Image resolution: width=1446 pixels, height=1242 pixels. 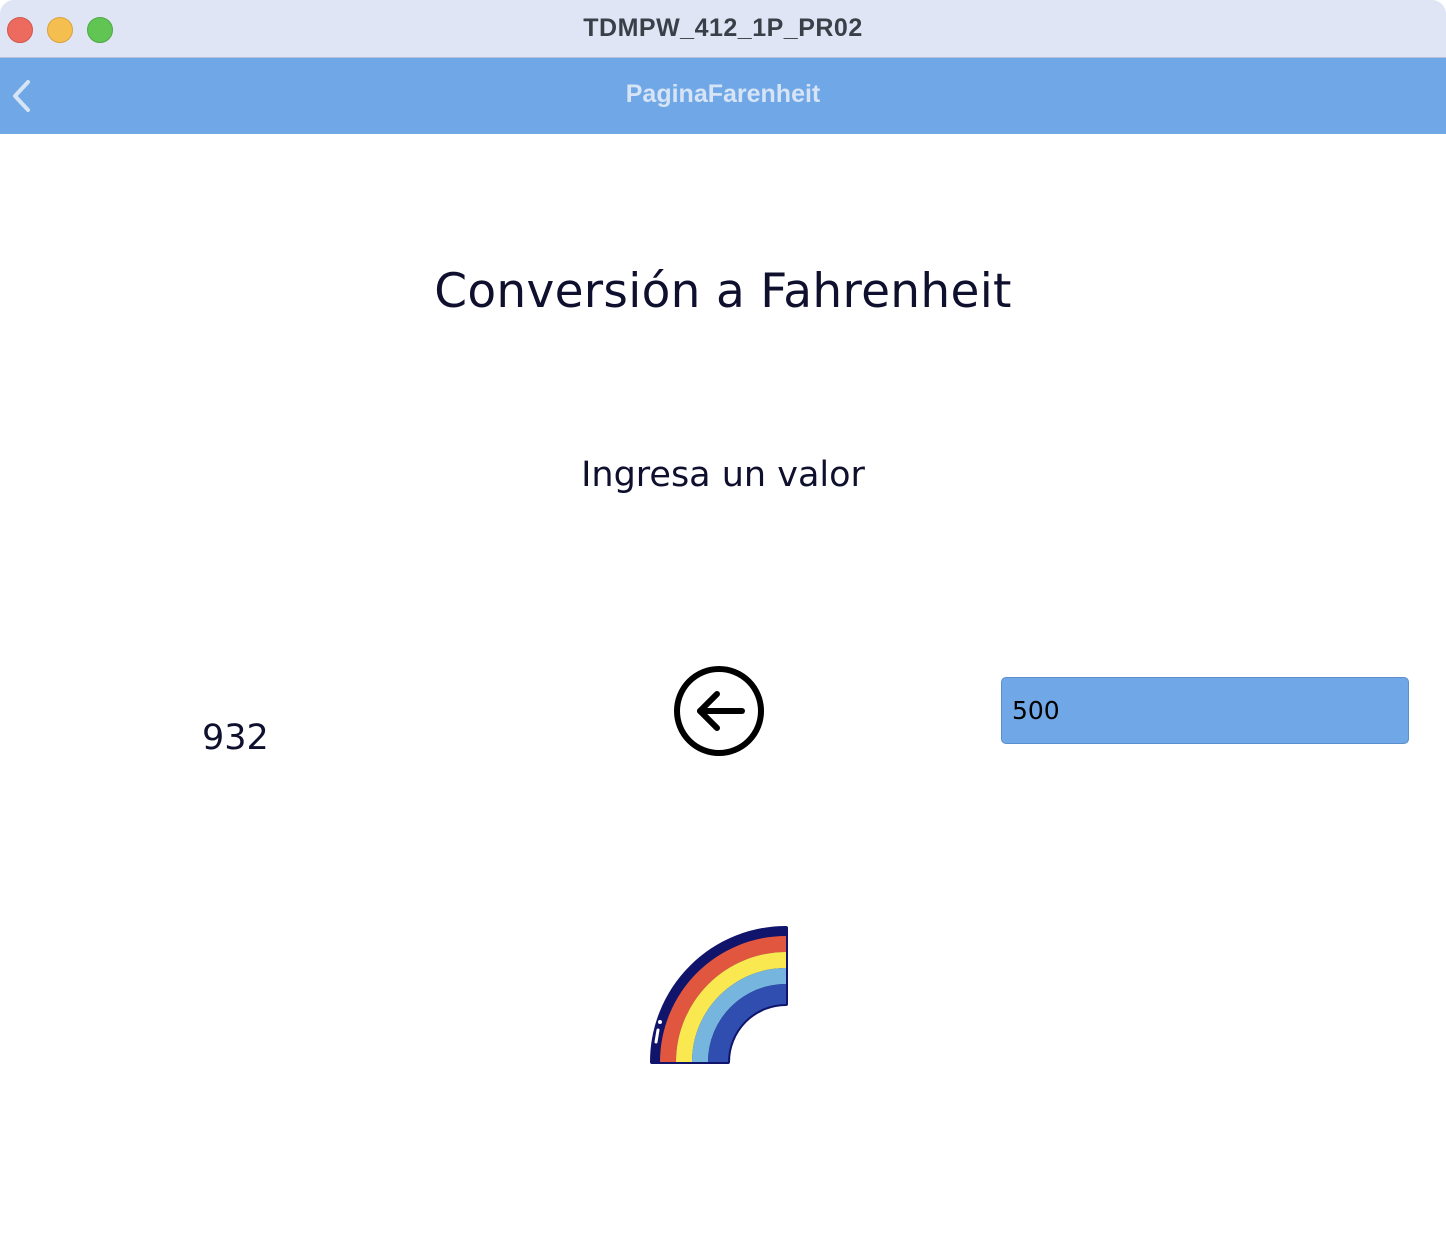 What do you see at coordinates (1205, 710) in the screenshot?
I see `value-input` at bounding box center [1205, 710].